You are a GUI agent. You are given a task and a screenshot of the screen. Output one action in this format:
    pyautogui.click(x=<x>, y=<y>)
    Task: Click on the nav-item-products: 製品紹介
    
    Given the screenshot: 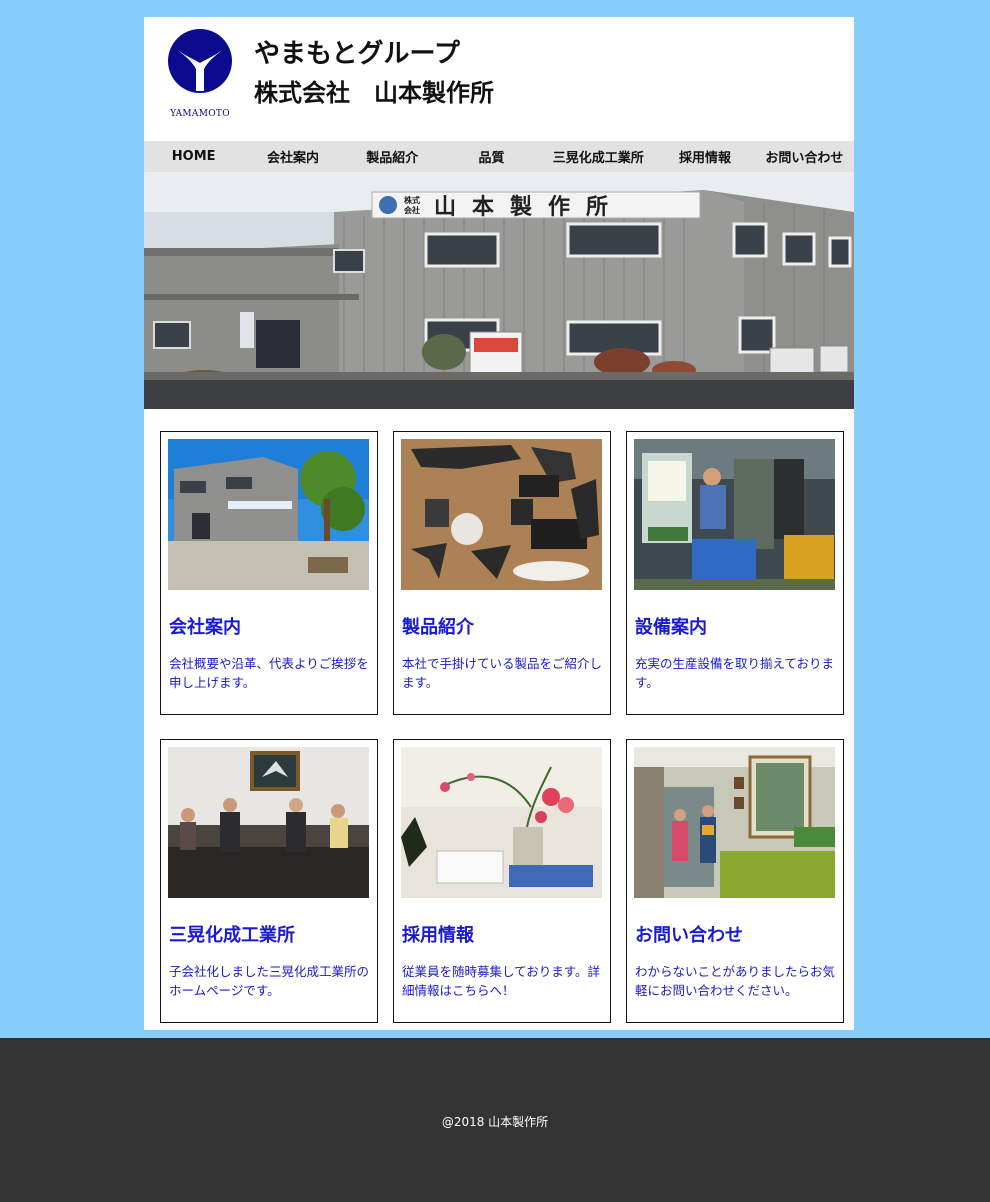 What is the action you would take?
    pyautogui.click(x=392, y=156)
    